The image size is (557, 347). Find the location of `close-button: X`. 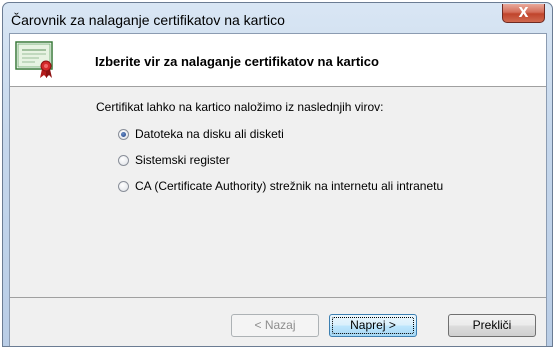

close-button: X is located at coordinates (523, 13).